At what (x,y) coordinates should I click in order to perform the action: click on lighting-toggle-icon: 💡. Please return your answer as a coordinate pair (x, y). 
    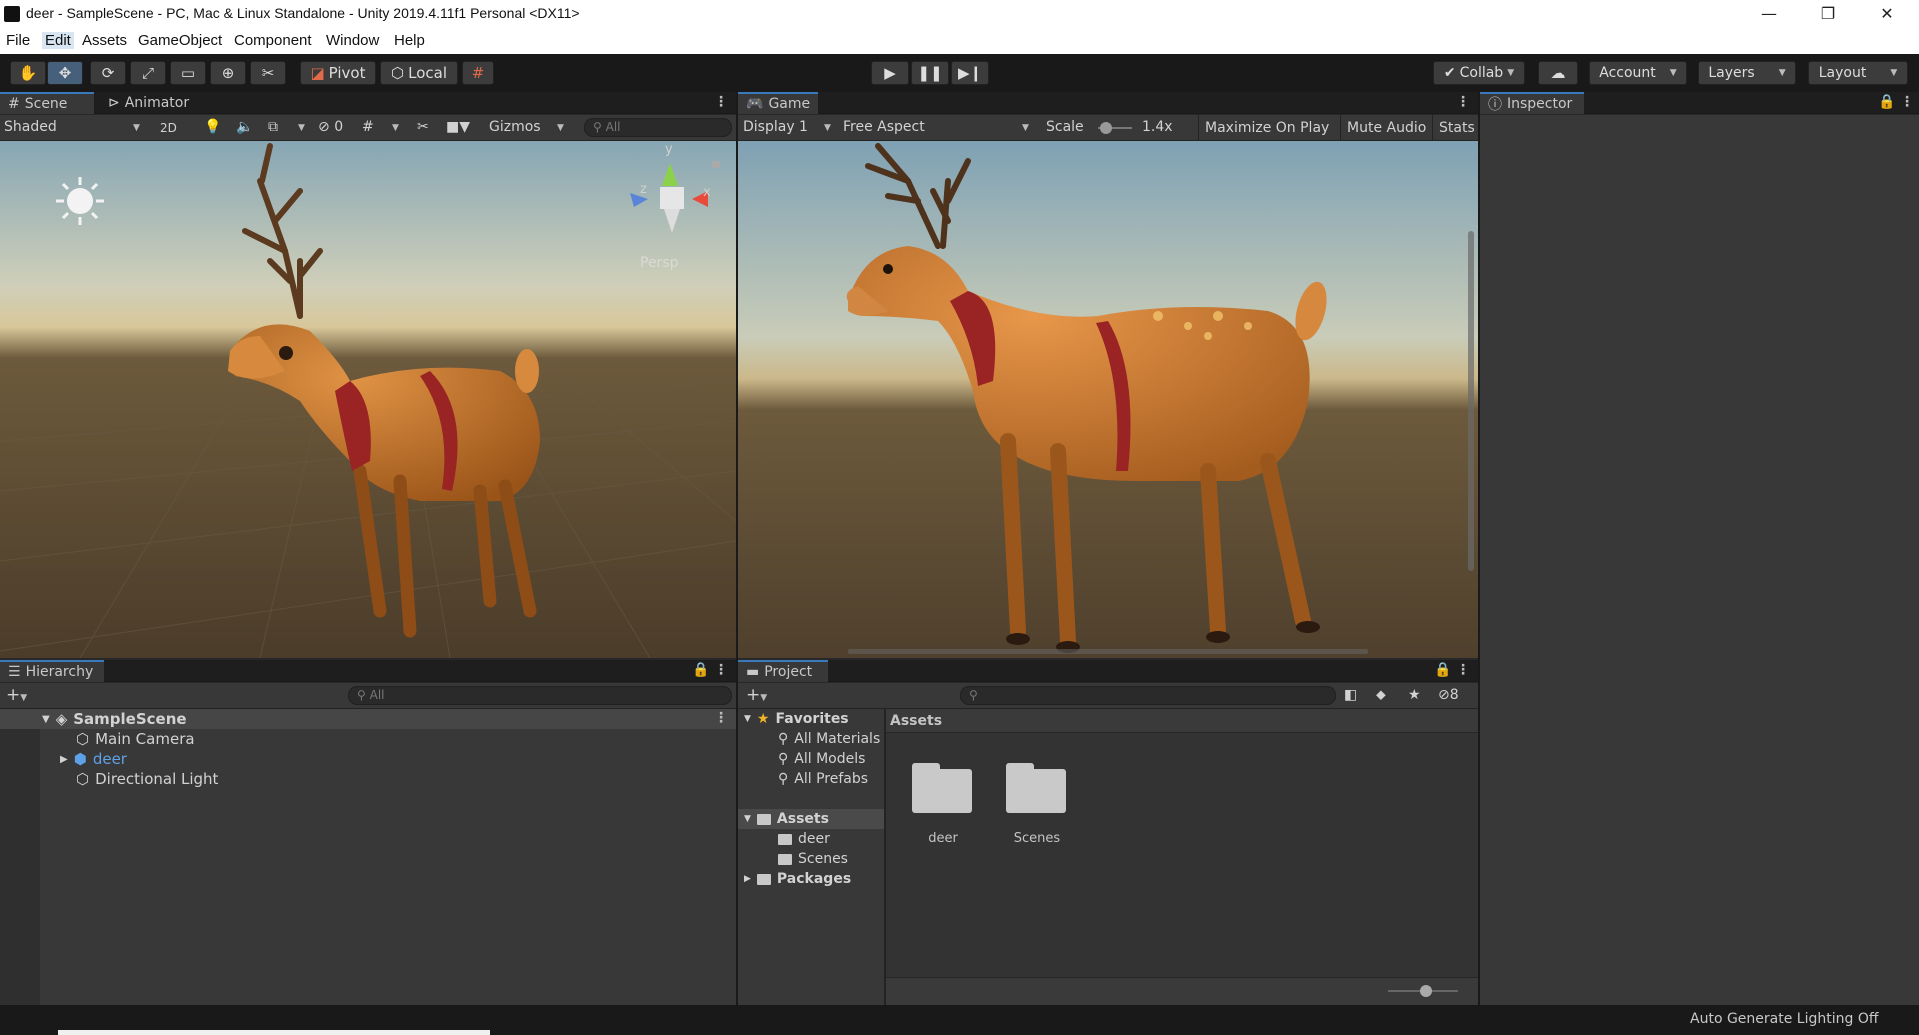
    Looking at the image, I should click on (212, 127).